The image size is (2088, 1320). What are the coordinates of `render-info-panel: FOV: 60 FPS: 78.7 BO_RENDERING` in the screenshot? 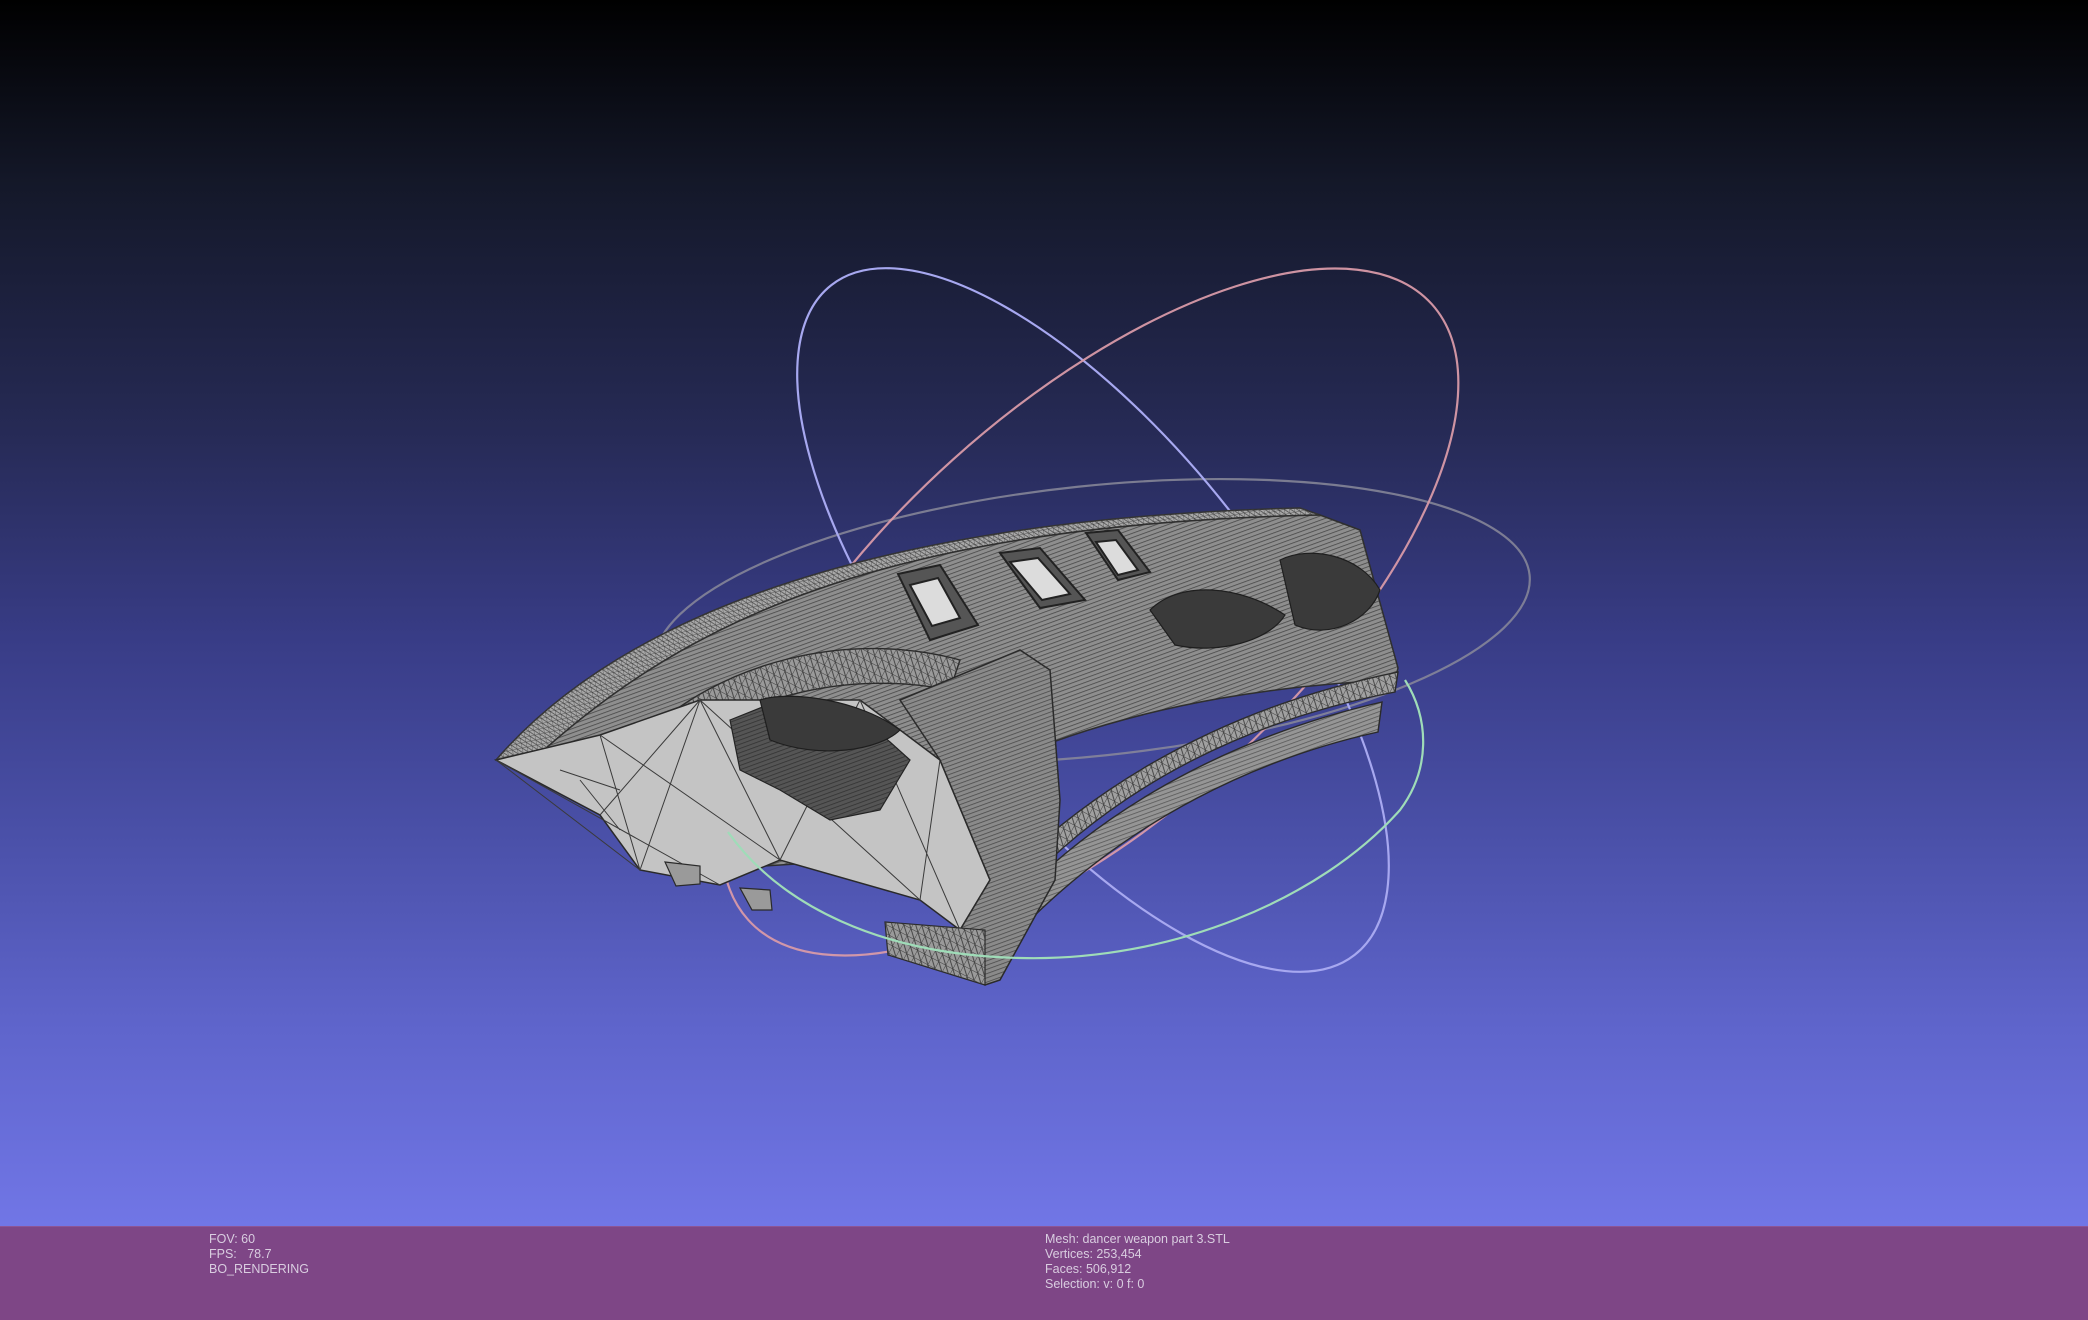 It's located at (259, 1254).